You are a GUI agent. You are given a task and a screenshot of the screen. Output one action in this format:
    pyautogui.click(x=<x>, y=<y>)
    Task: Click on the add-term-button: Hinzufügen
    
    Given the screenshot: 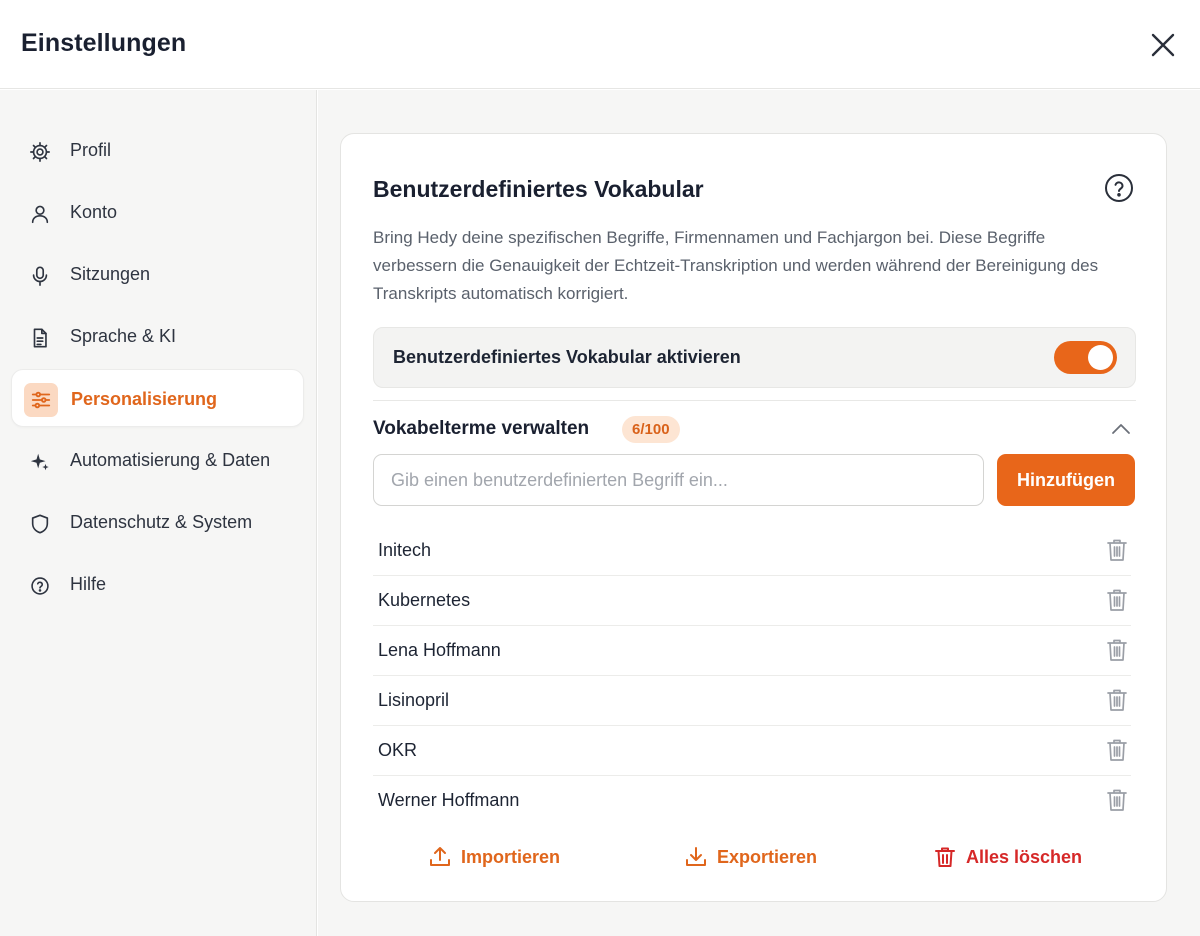 What is the action you would take?
    pyautogui.click(x=1066, y=480)
    